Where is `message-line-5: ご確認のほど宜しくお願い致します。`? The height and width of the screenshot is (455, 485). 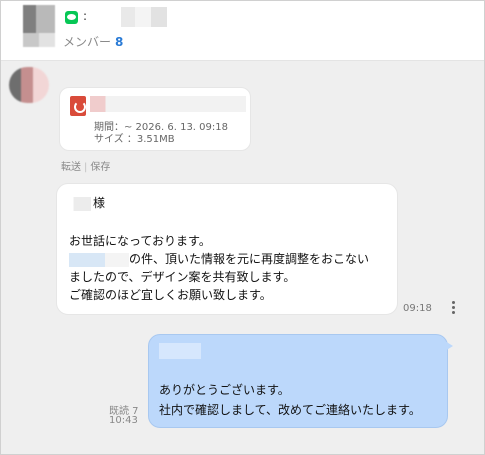 message-line-5: ご確認のほど宜しくお願い致します。 is located at coordinates (170, 295).